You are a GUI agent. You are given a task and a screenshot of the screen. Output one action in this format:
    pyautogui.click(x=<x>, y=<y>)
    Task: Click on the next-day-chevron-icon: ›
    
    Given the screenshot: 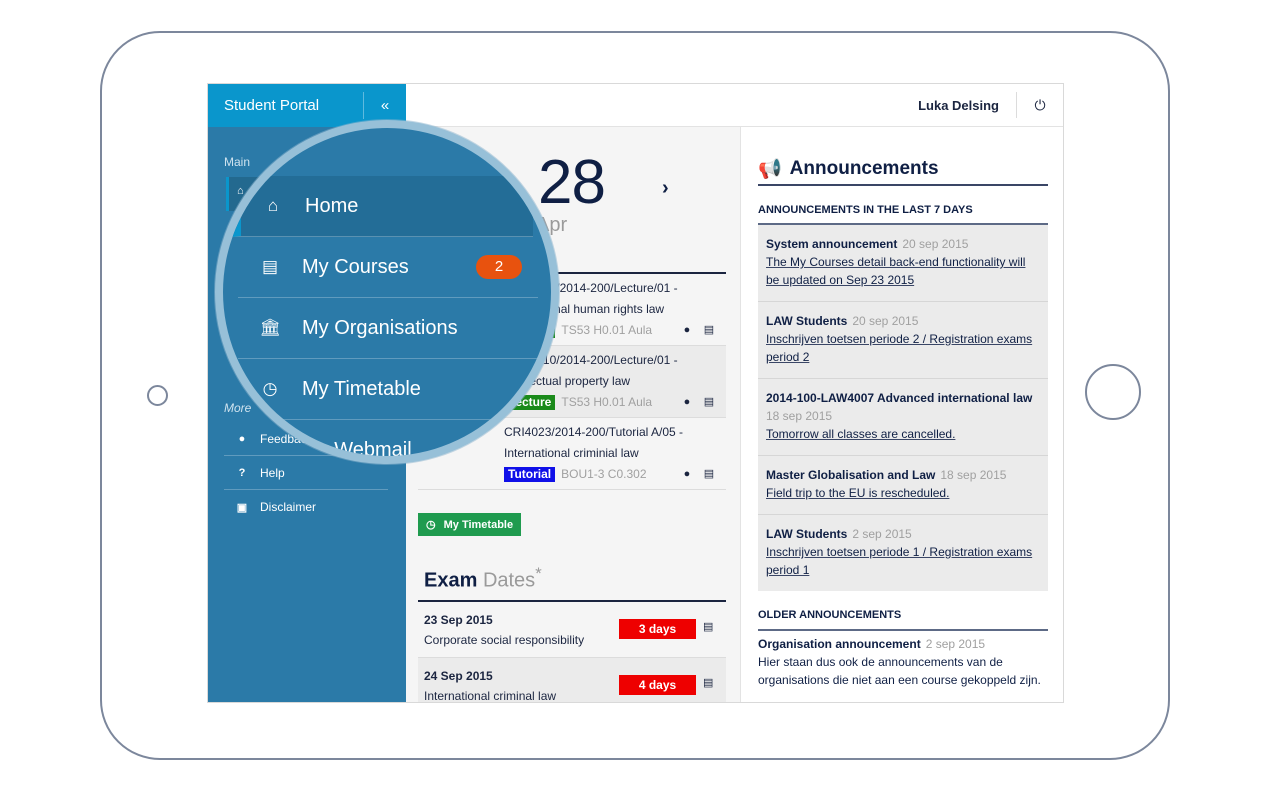 What is the action you would take?
    pyautogui.click(x=665, y=188)
    